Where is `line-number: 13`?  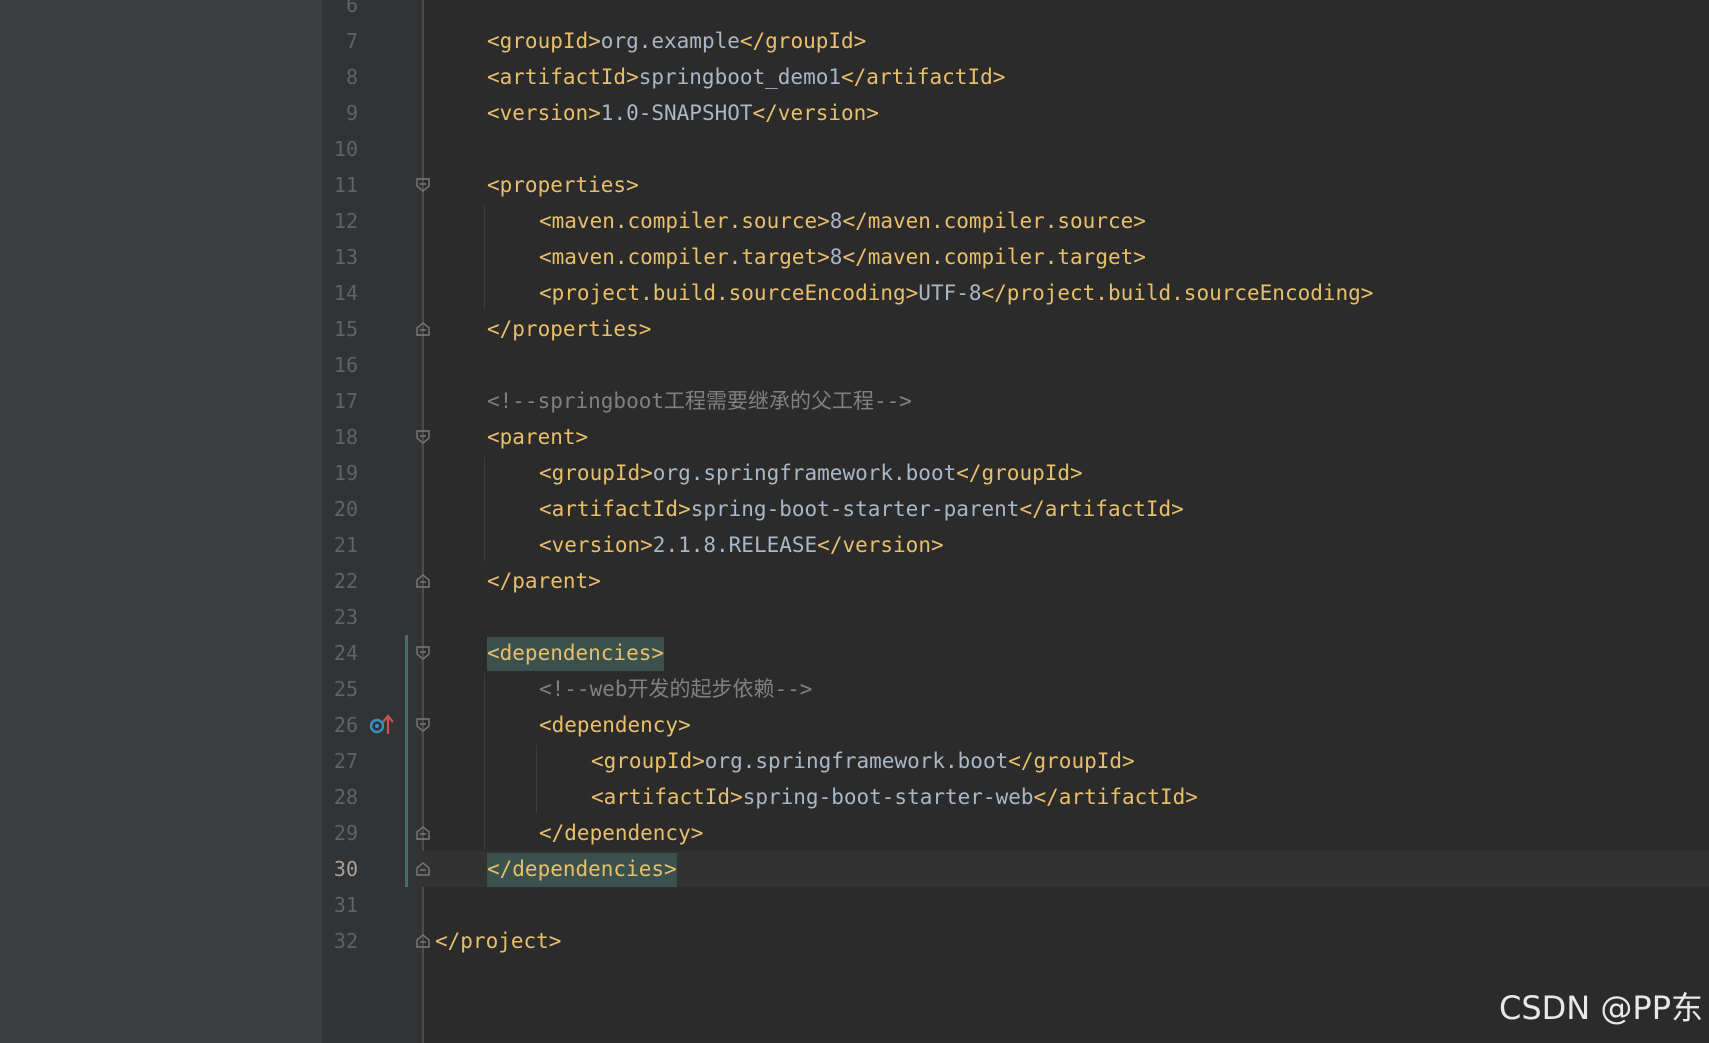 line-number: 13 is located at coordinates (340, 257).